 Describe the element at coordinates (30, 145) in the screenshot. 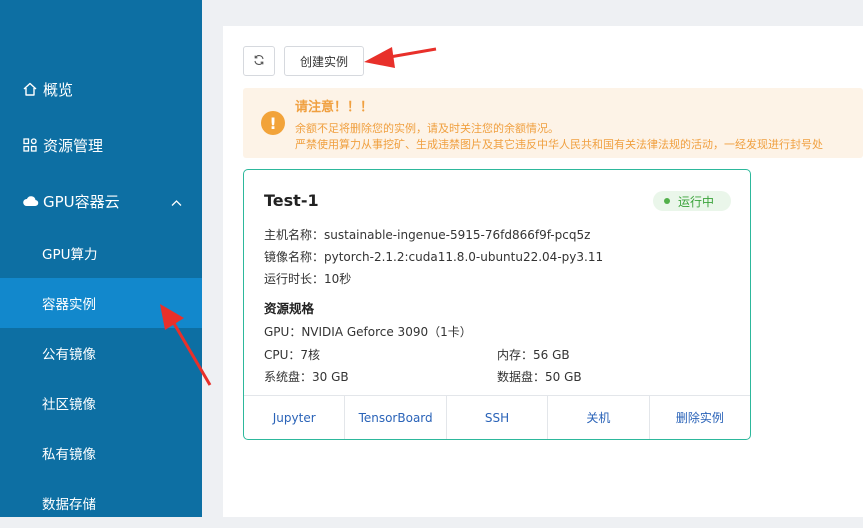

I see `grid-icon` at that location.